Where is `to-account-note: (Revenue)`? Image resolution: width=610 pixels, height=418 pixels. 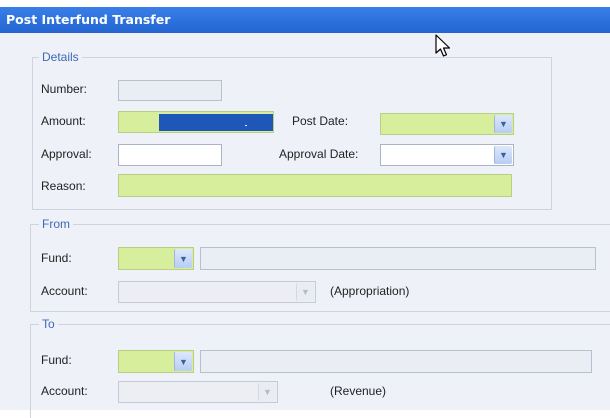
to-account-note: (Revenue) is located at coordinates (358, 391).